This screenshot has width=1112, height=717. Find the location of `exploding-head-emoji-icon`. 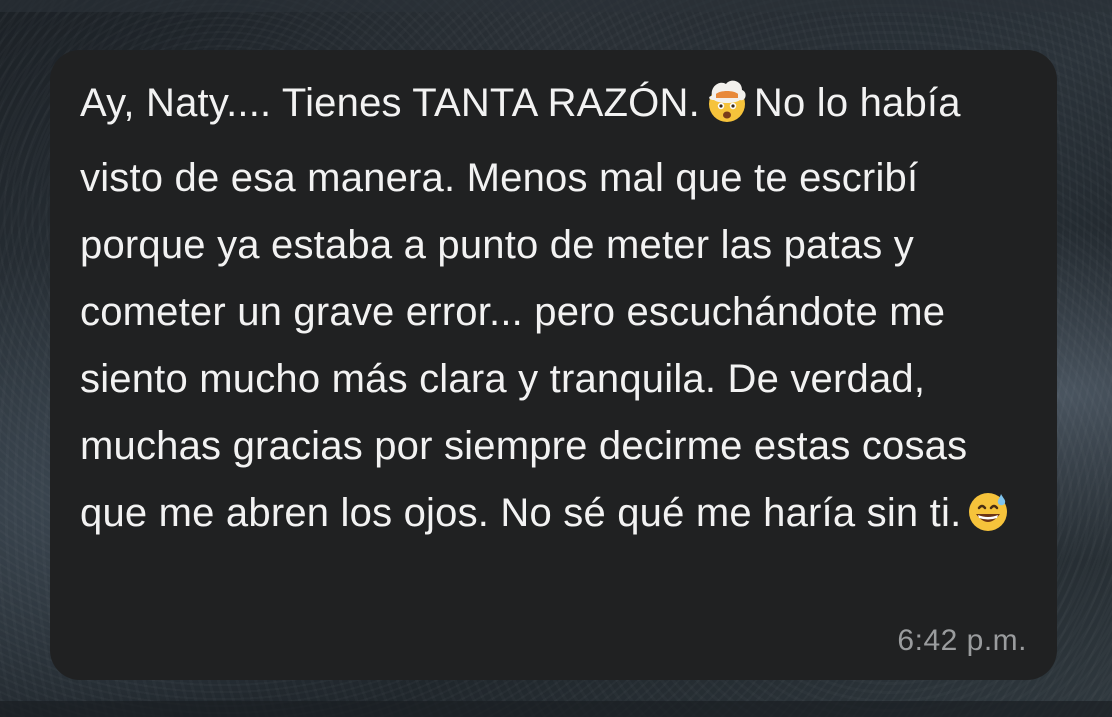

exploding-head-emoji-icon is located at coordinates (727, 111).